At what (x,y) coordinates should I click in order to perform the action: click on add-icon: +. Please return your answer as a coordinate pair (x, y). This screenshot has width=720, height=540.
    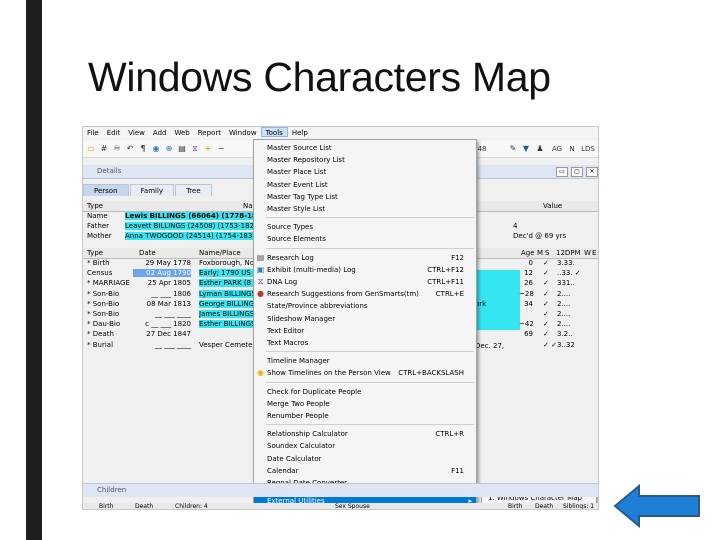
    Looking at the image, I should click on (208, 149).